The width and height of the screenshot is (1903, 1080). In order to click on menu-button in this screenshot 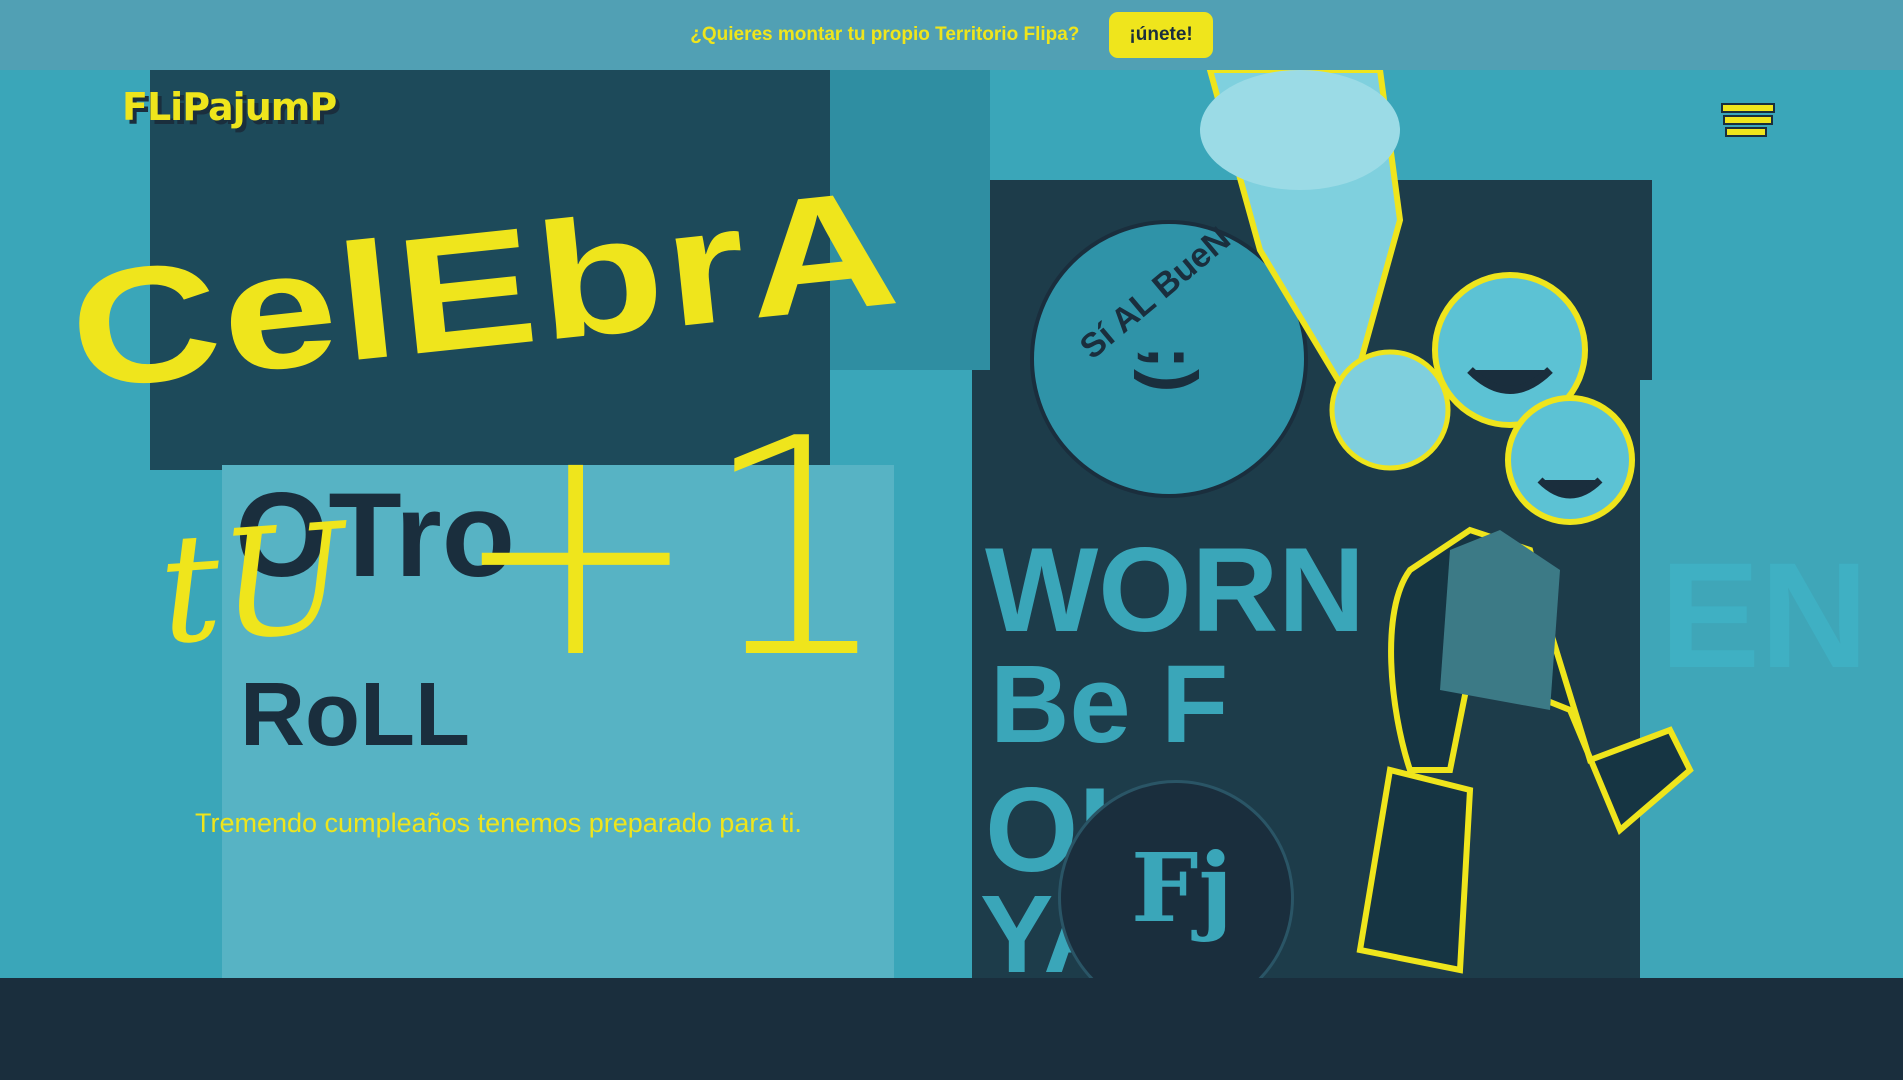, I will do `click(1750, 121)`.